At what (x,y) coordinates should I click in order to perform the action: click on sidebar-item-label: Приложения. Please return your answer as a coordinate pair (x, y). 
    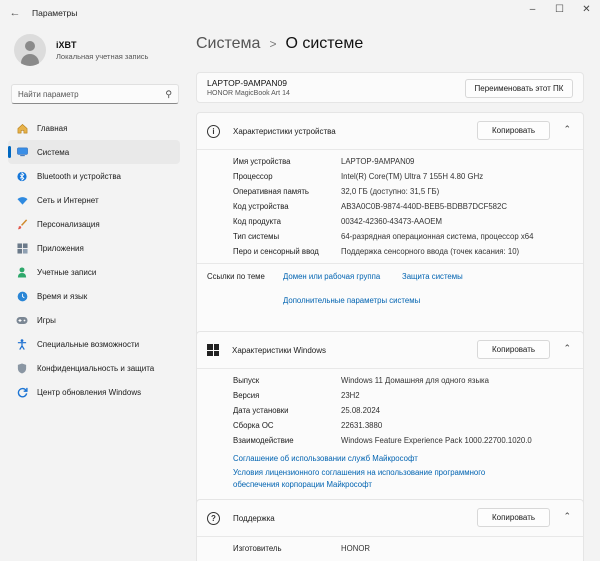
    Looking at the image, I should click on (60, 248).